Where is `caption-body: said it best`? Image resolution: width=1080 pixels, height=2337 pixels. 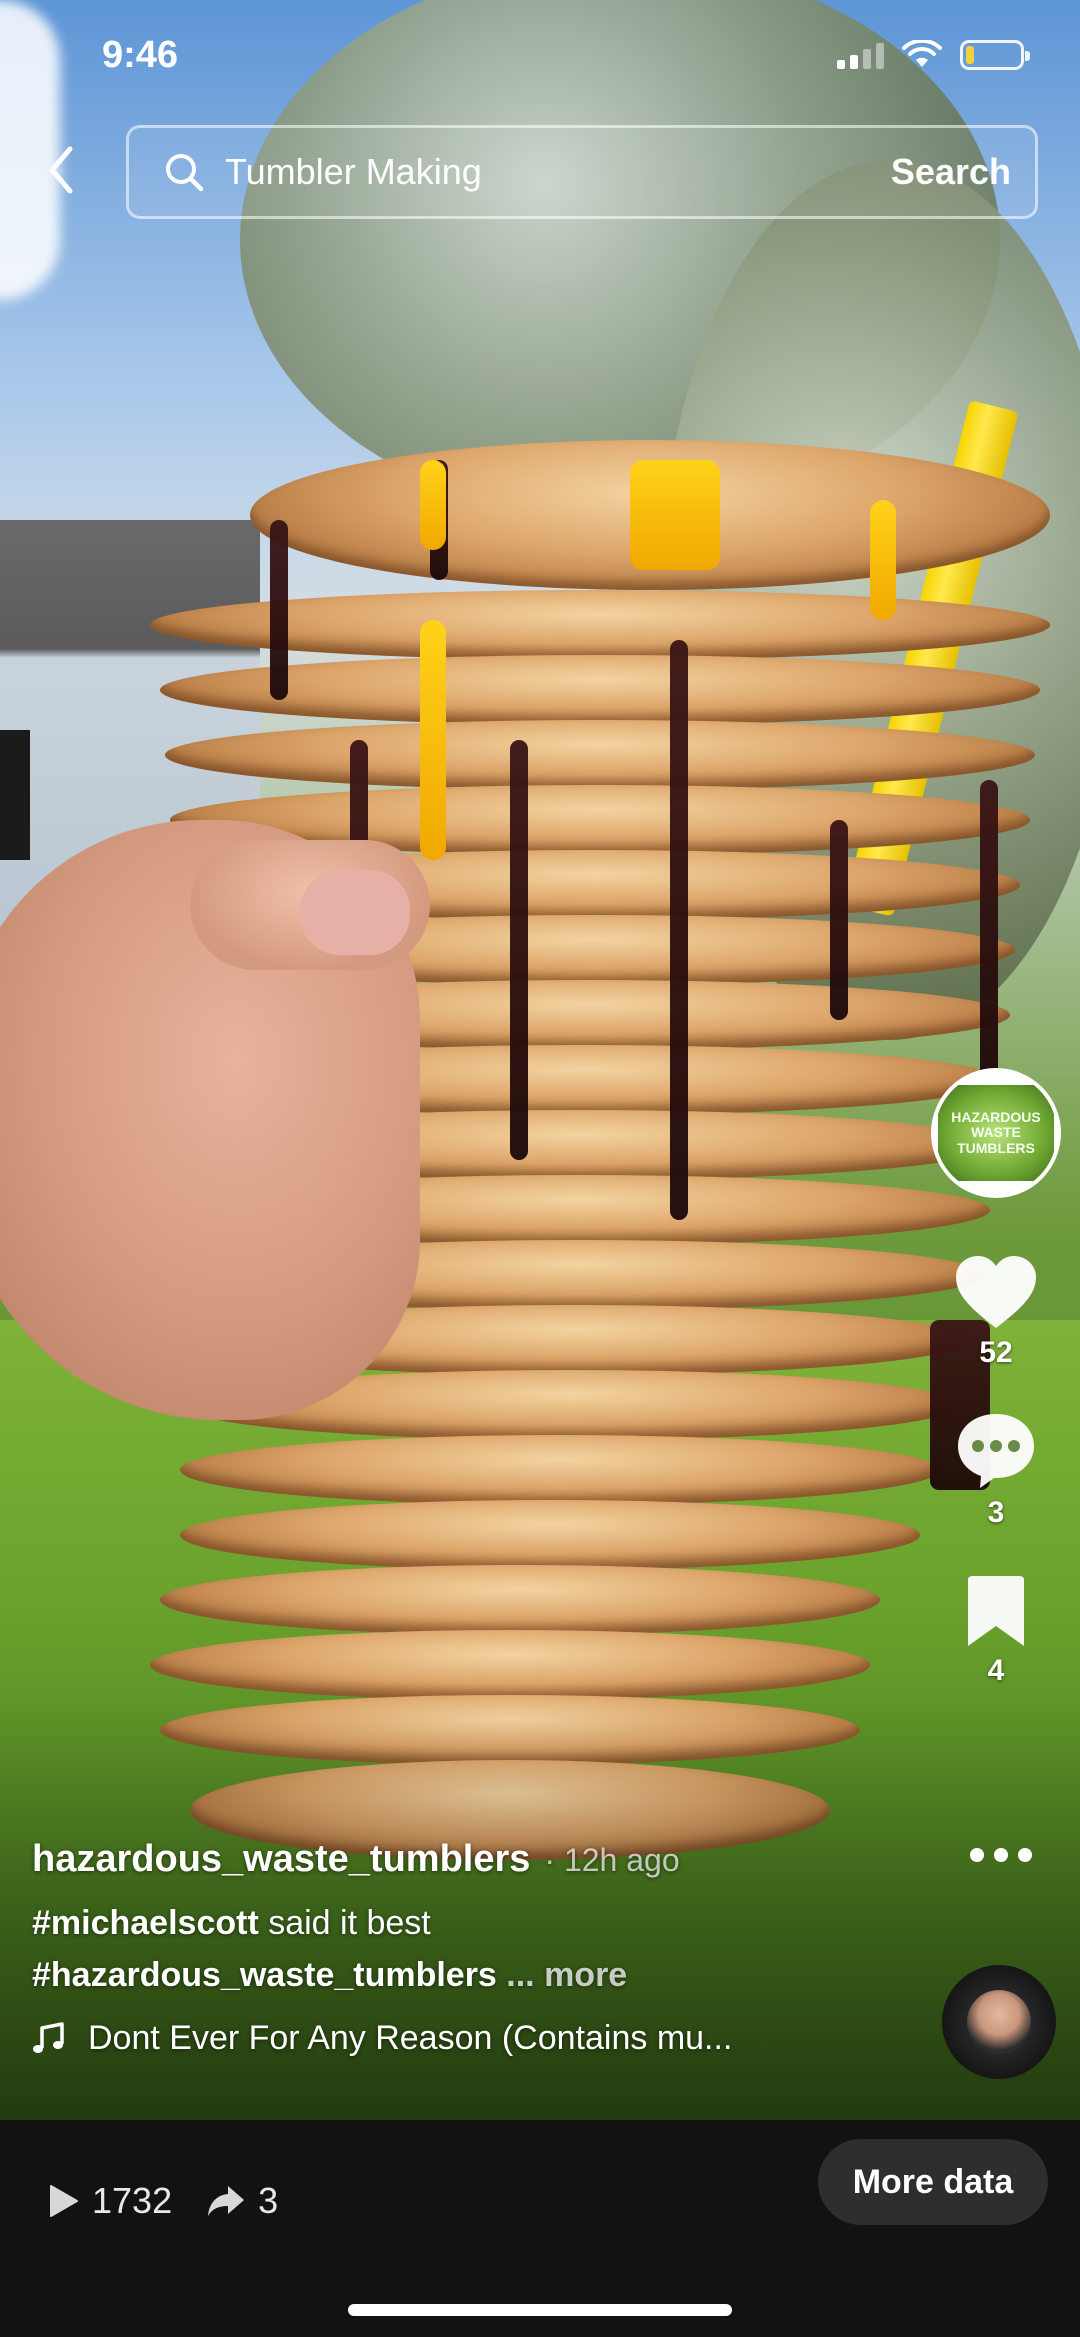
caption-body: said it best is located at coordinates (344, 1923).